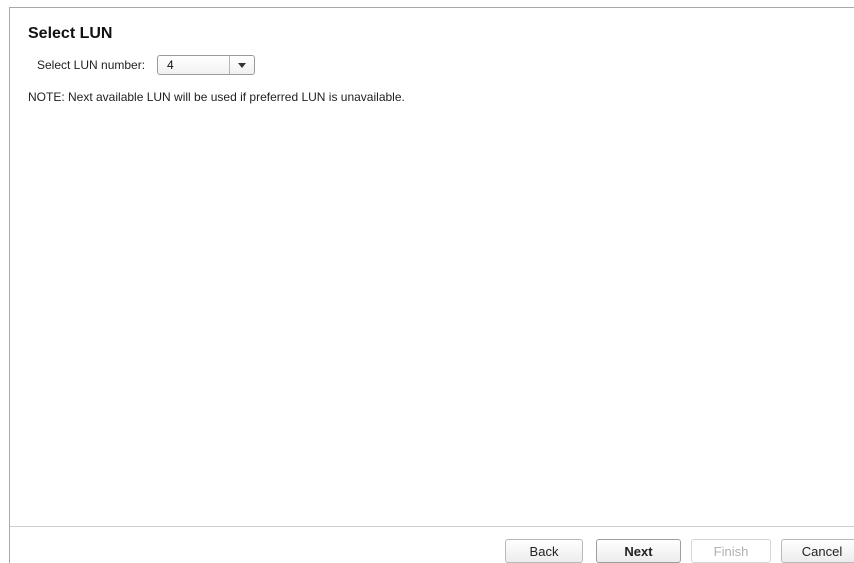  What do you see at coordinates (817, 551) in the screenshot?
I see `cancel-button: Cancel` at bounding box center [817, 551].